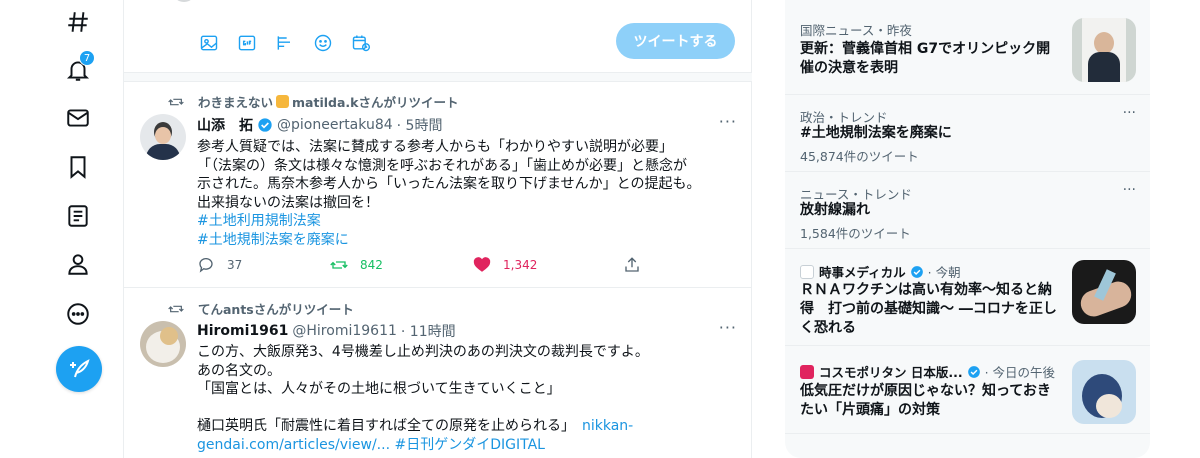 Image resolution: width=1200 pixels, height=458 pixels. What do you see at coordinates (835, 210) in the screenshot?
I see `trend-title: 放射線漏れ` at bounding box center [835, 210].